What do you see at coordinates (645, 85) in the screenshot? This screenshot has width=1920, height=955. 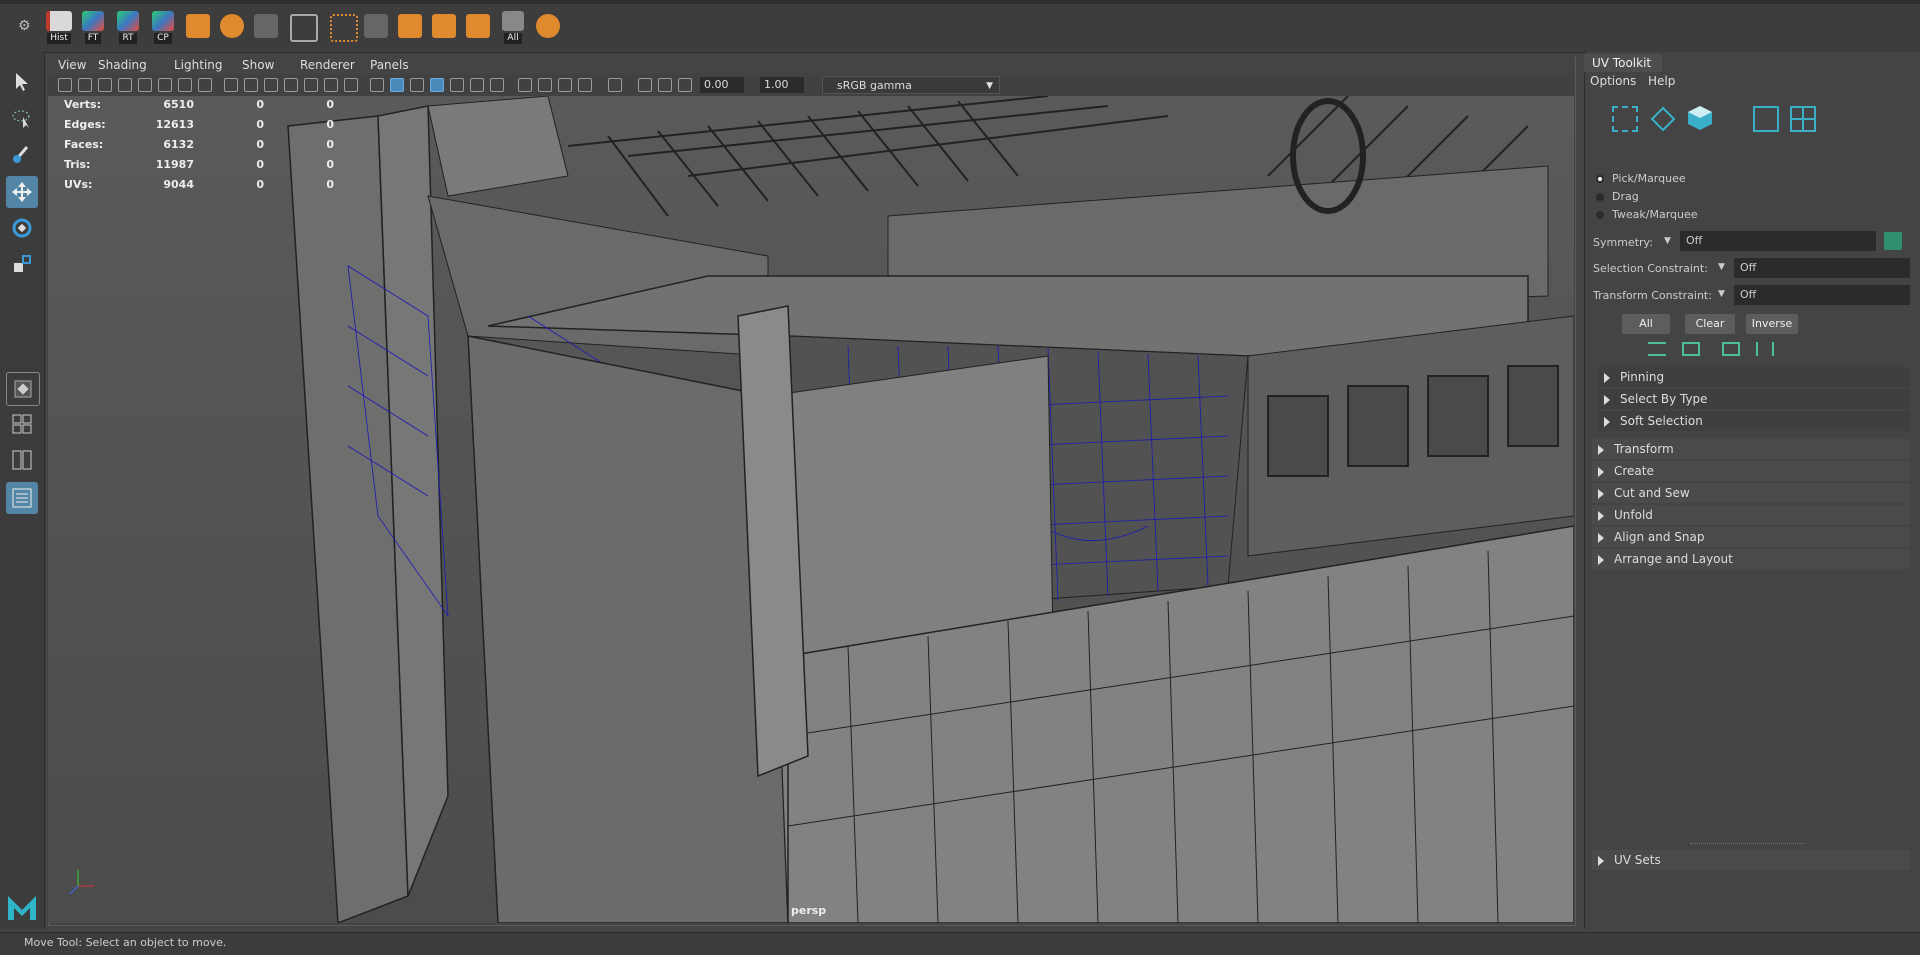 I see `xray-icon` at bounding box center [645, 85].